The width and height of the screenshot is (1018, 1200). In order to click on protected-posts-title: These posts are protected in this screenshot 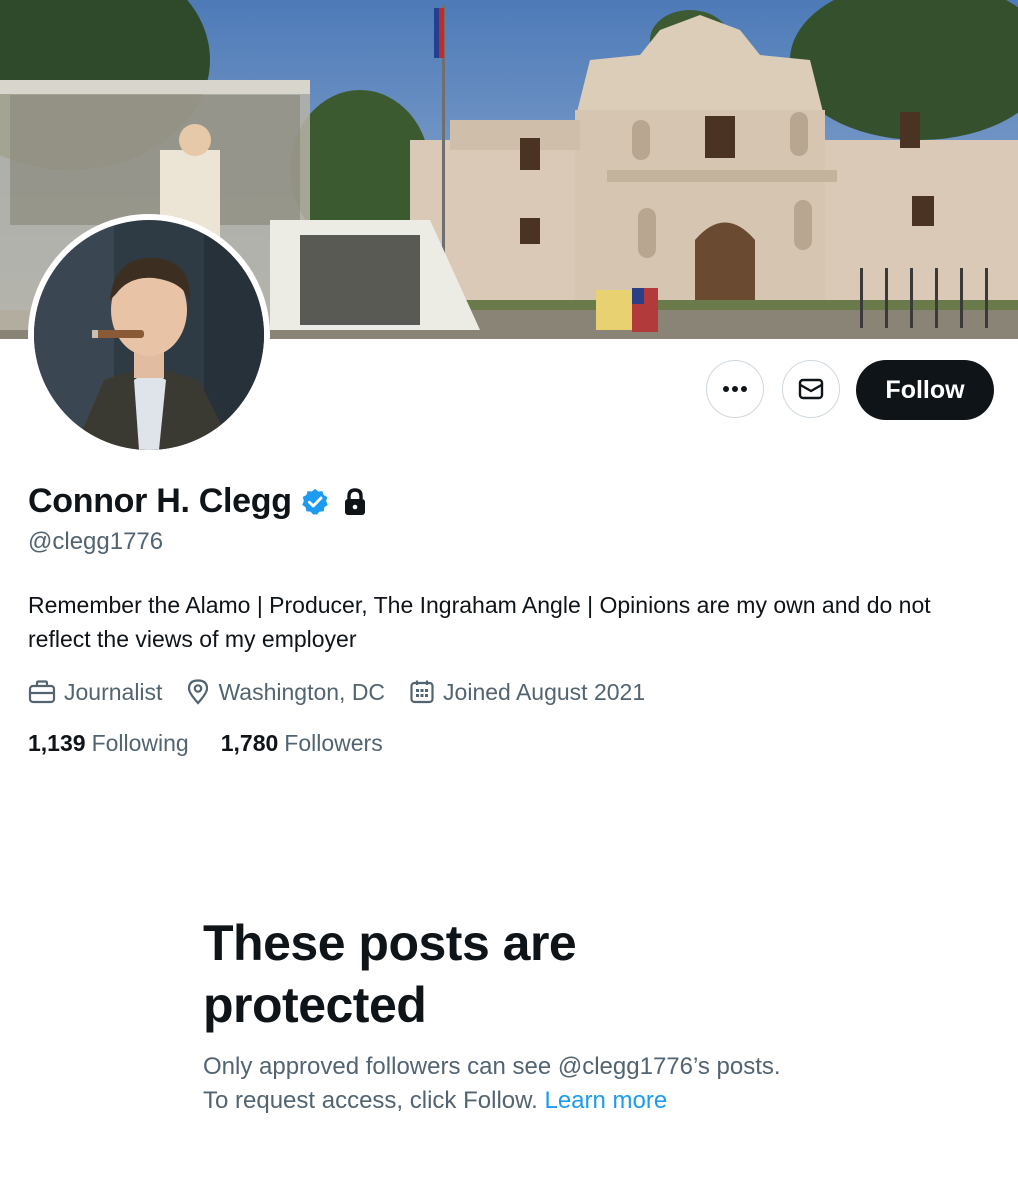, I will do `click(390, 974)`.